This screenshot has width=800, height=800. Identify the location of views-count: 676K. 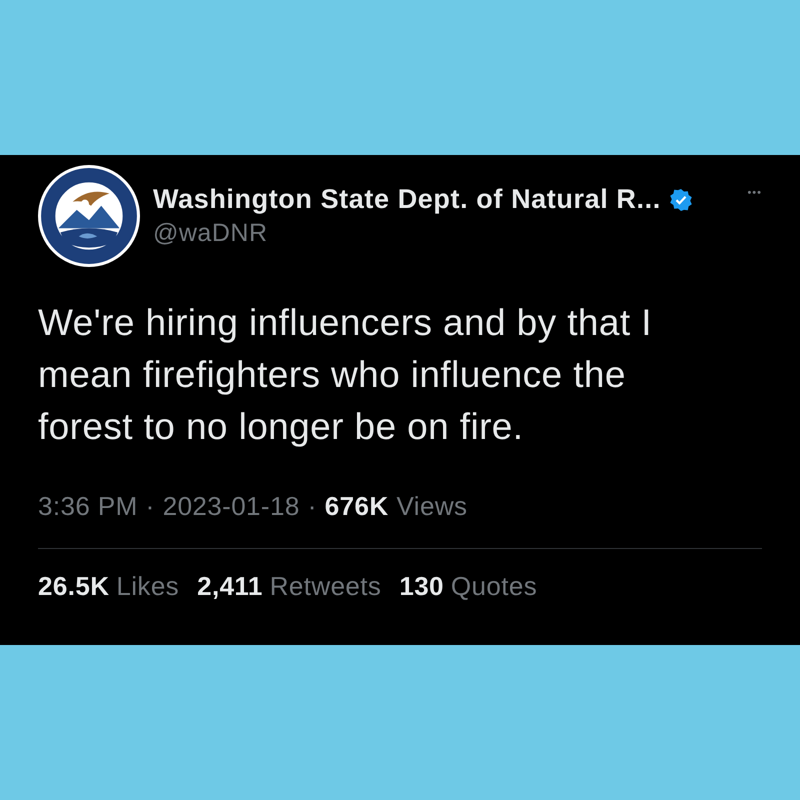
(356, 506).